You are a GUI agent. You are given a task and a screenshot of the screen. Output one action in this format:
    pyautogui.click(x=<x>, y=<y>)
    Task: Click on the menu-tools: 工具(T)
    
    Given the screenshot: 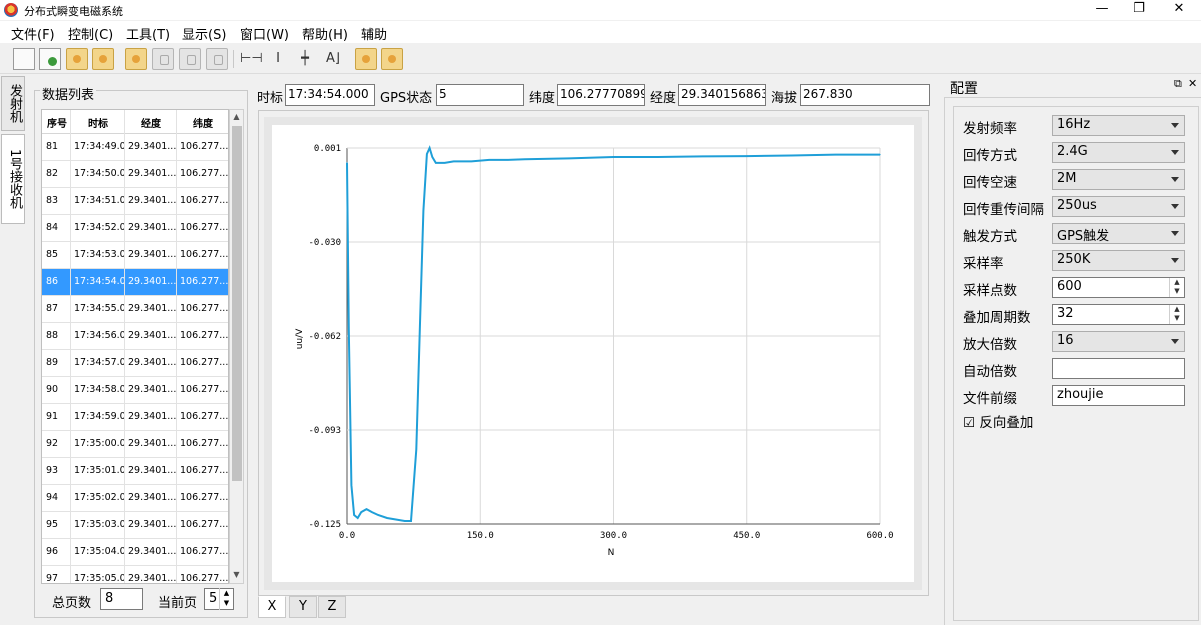 What is the action you would take?
    pyautogui.click(x=148, y=33)
    